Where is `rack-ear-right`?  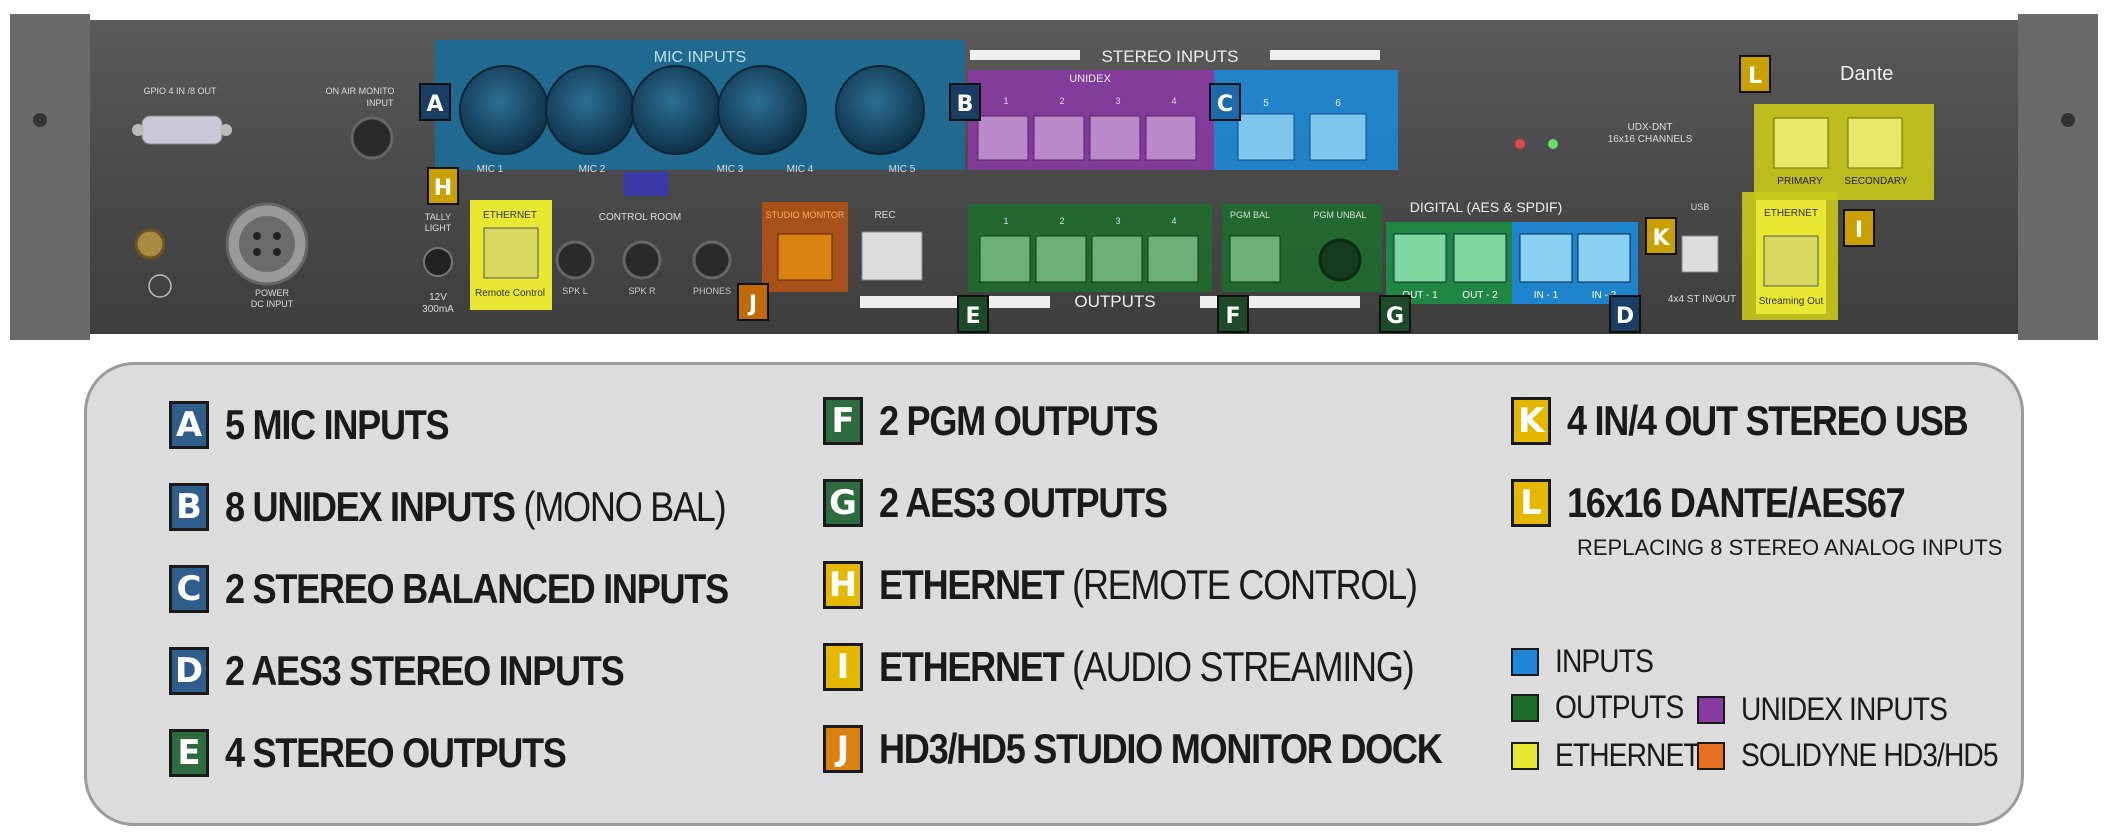 rack-ear-right is located at coordinates (2058, 177).